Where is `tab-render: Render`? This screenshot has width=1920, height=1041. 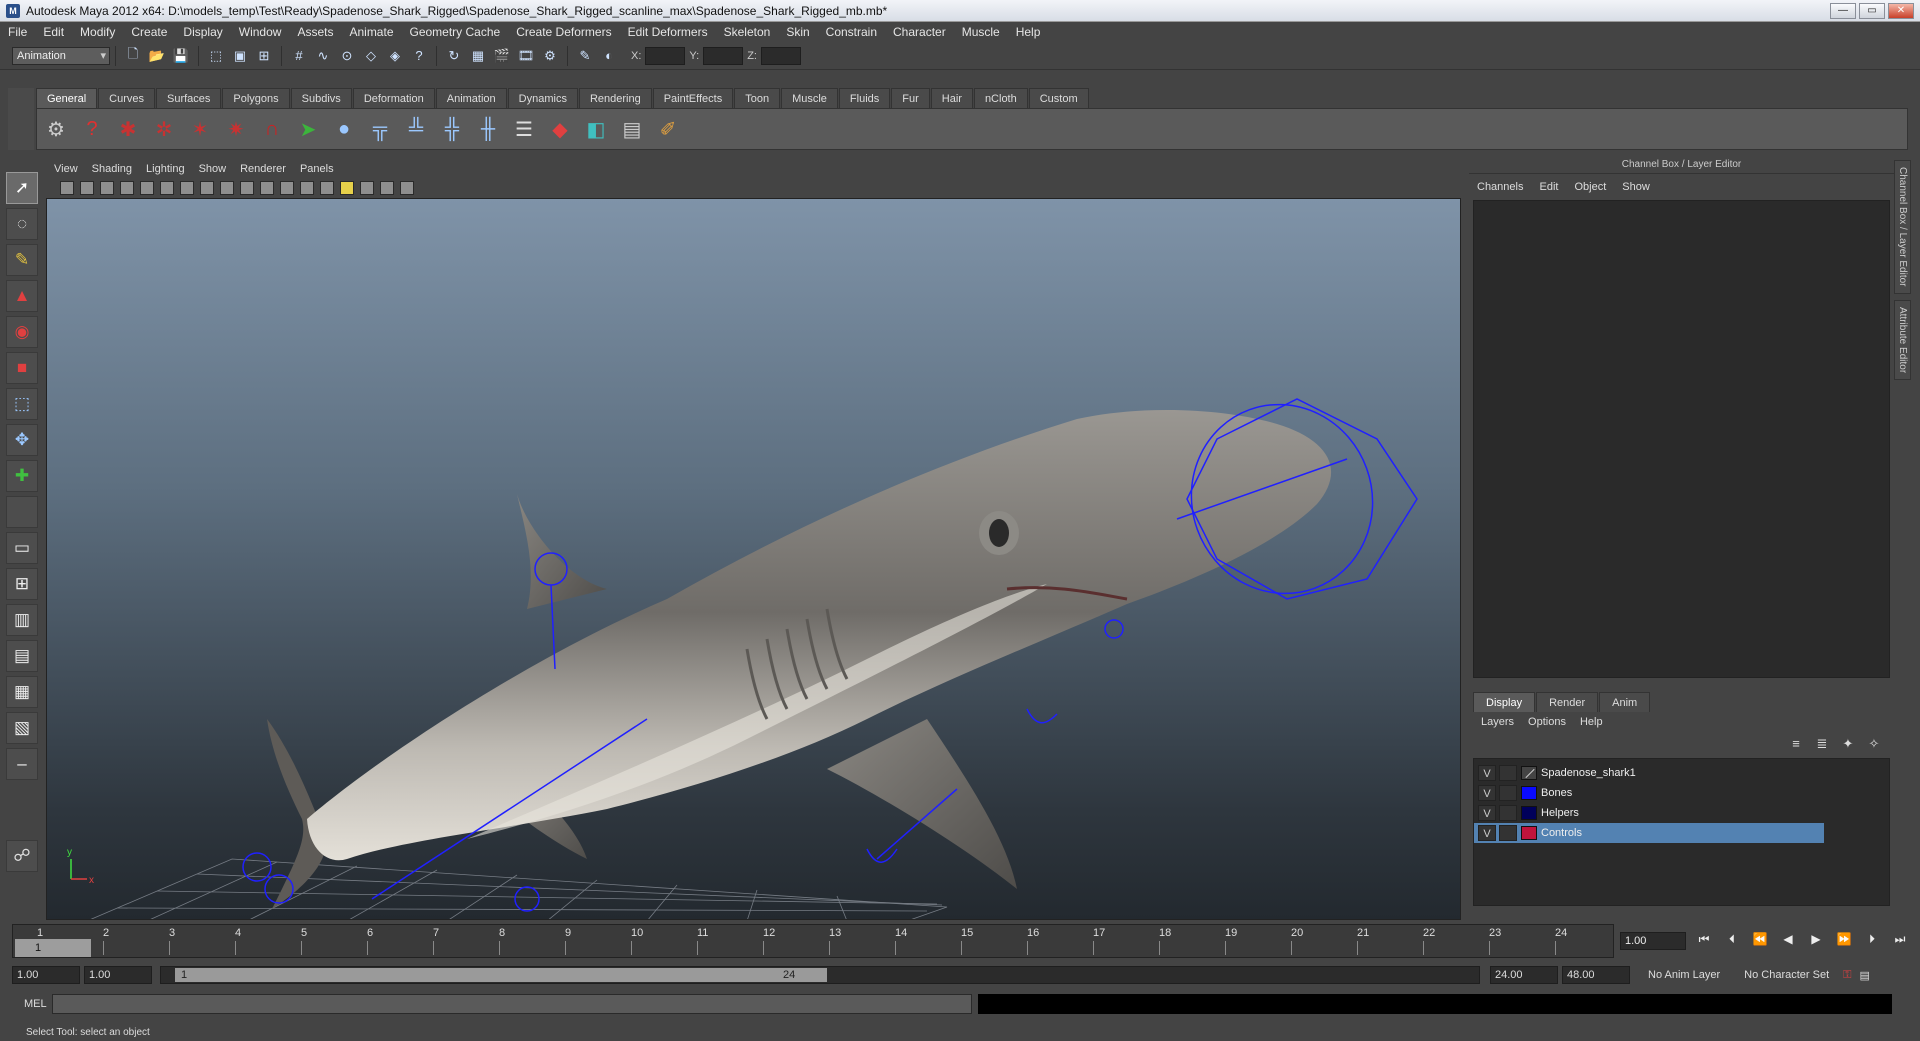 tab-render: Render is located at coordinates (1567, 702).